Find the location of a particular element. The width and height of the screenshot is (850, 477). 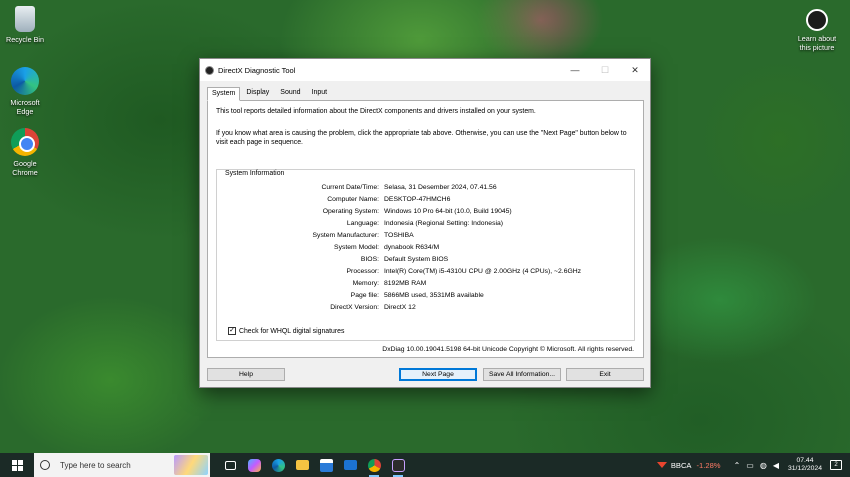

stock-symbol: BBCA is located at coordinates (681, 465).